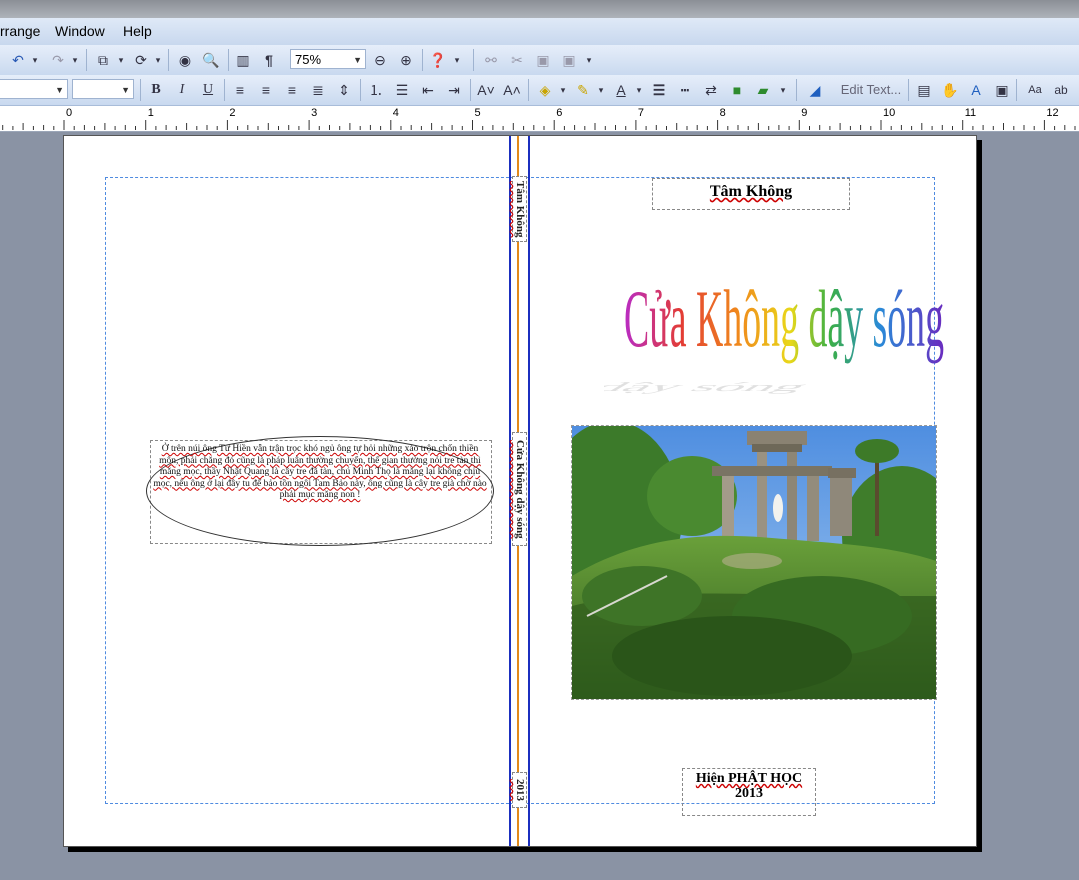  I want to click on bring-to-front-icon: ⧉, so click(103, 60).